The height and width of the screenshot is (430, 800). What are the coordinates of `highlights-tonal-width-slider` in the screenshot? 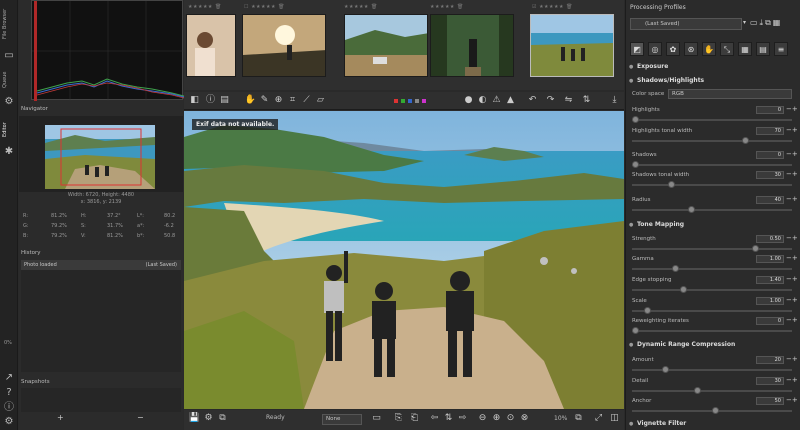 It's located at (712, 140).